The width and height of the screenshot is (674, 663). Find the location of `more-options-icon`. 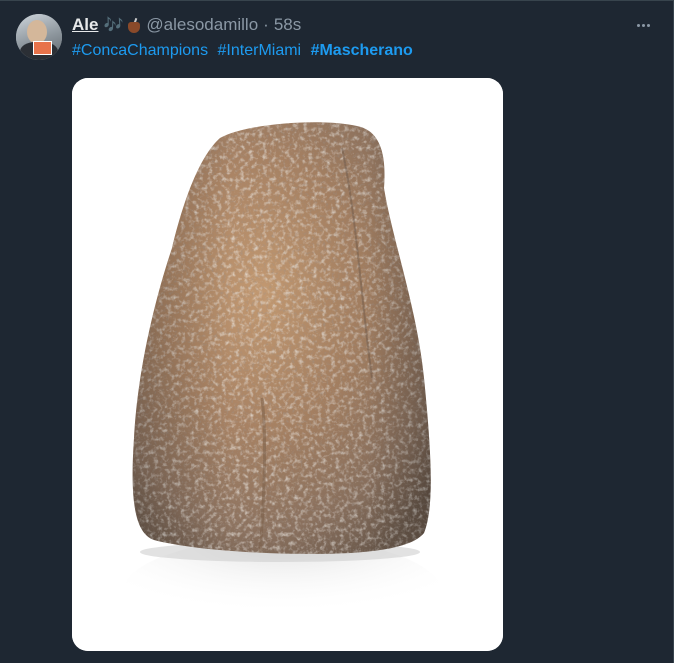

more-options-icon is located at coordinates (643, 25).